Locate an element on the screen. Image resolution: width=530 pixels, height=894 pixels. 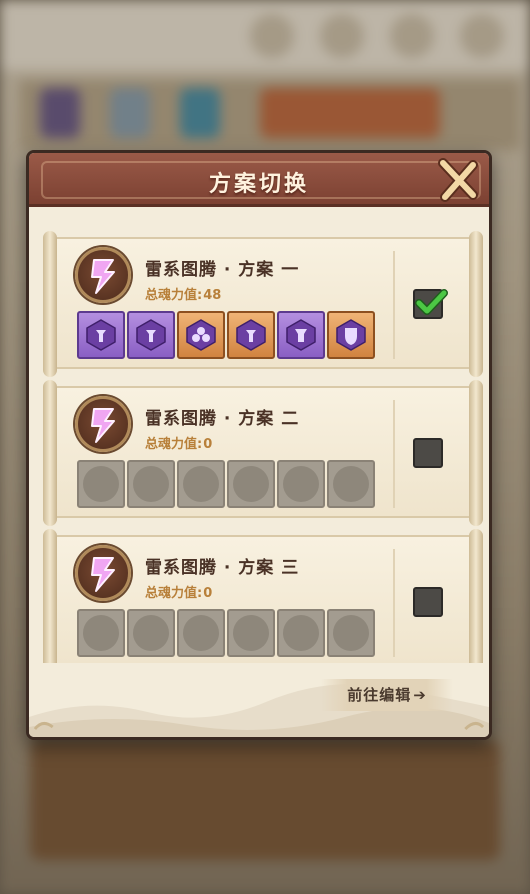
scheme-title: 雷系图腾 · 方案 三 is located at coordinates (222, 568).